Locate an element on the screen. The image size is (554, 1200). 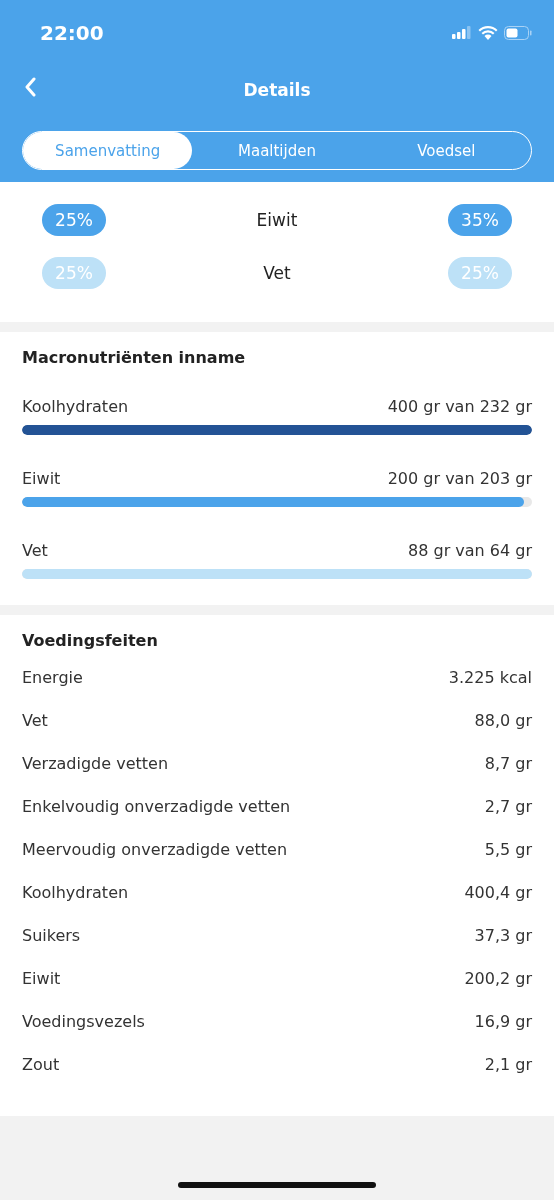
fact-label: Eiwit is located at coordinates (41, 979).